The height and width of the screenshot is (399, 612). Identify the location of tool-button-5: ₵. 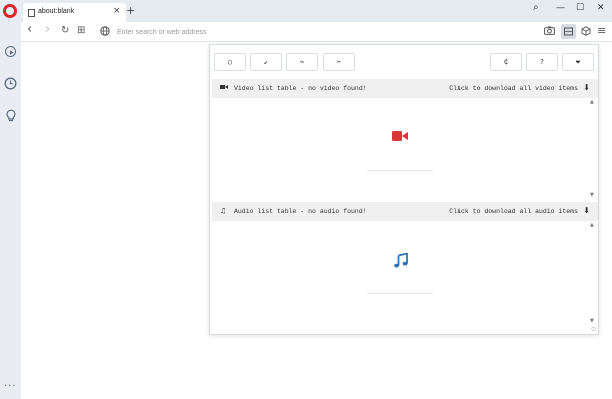
(506, 62).